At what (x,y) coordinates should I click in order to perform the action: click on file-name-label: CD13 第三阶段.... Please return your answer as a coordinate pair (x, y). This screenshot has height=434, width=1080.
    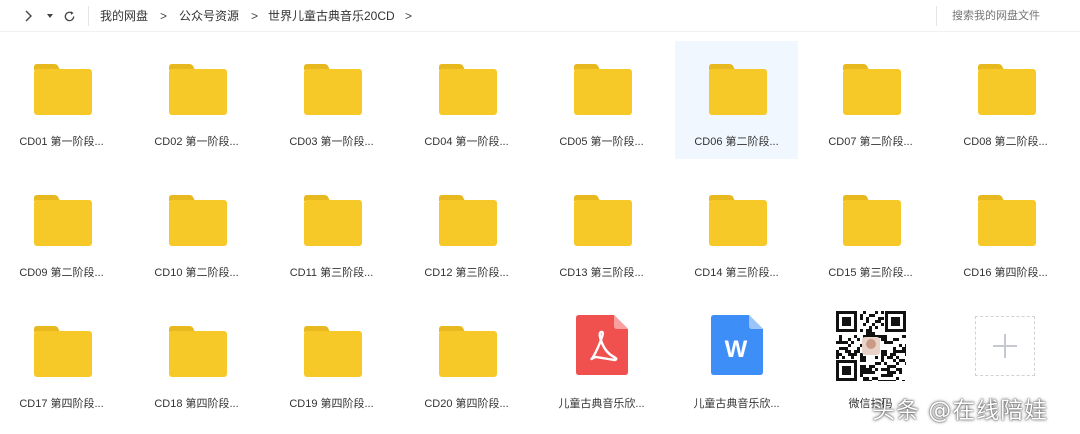
    Looking at the image, I should click on (601, 273).